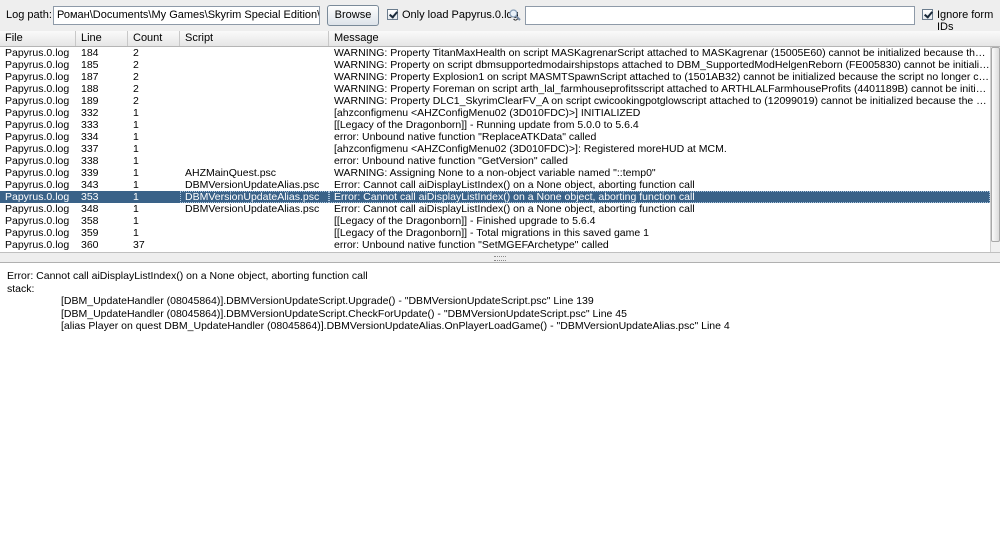 This screenshot has width=1000, height=553. What do you see at coordinates (90, 173) in the screenshot?
I see `cell-line: 339` at bounding box center [90, 173].